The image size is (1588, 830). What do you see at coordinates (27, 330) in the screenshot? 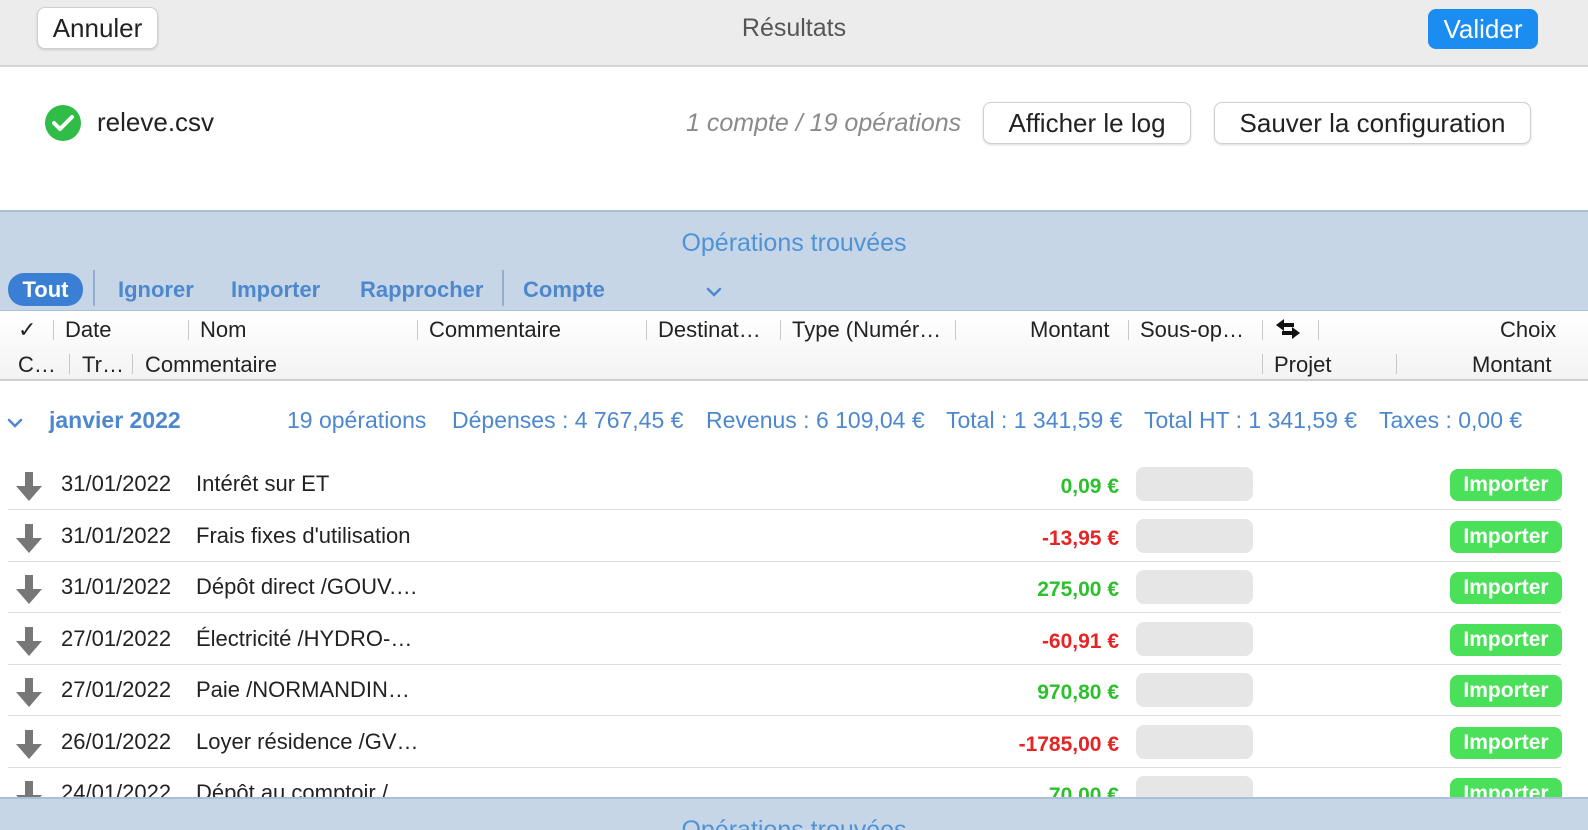
I see `column-check: ✓` at bounding box center [27, 330].